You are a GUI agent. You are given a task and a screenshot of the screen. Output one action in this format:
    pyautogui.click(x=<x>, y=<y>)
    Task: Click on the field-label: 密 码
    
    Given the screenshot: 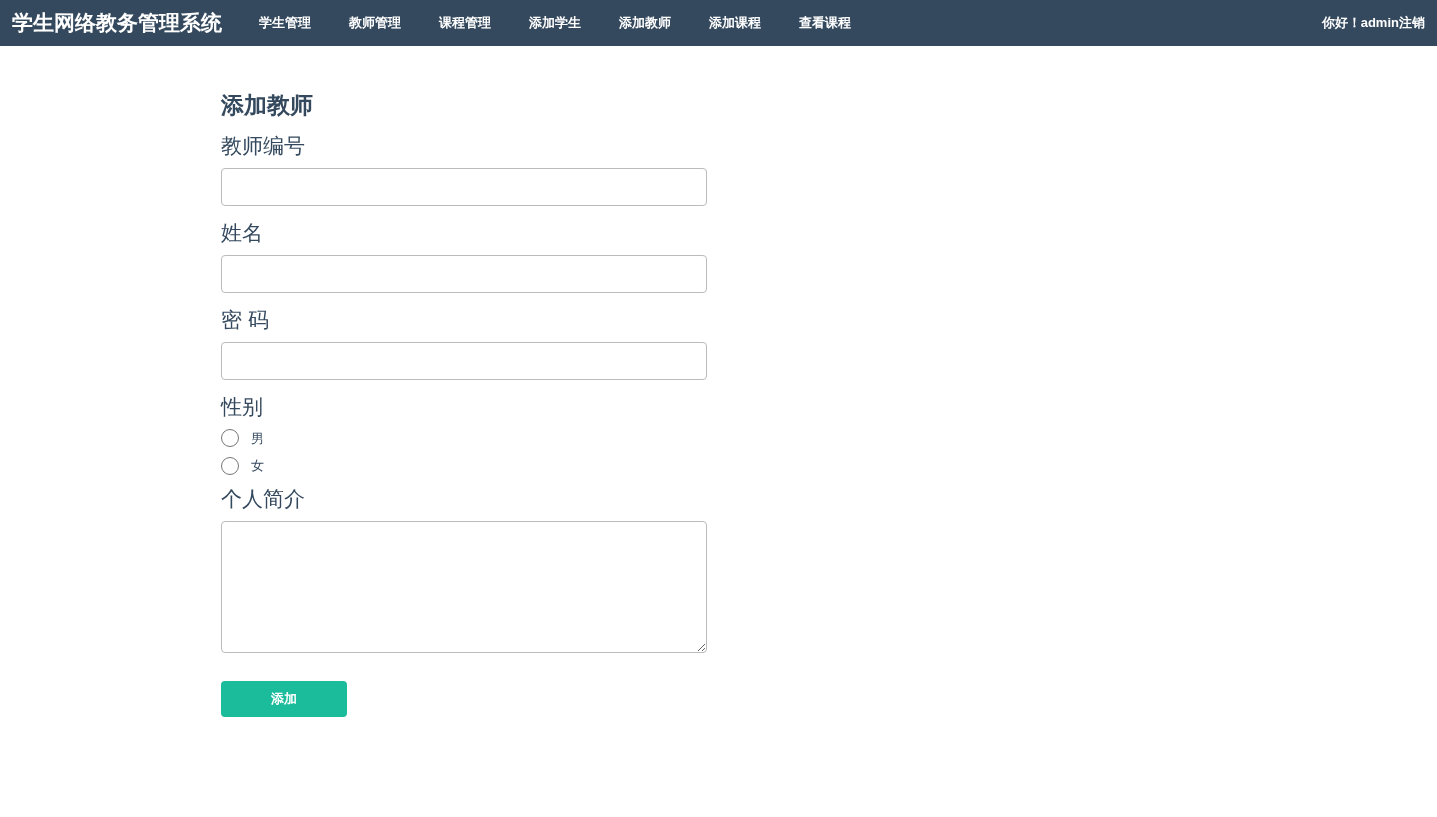 What is the action you would take?
    pyautogui.click(x=245, y=319)
    